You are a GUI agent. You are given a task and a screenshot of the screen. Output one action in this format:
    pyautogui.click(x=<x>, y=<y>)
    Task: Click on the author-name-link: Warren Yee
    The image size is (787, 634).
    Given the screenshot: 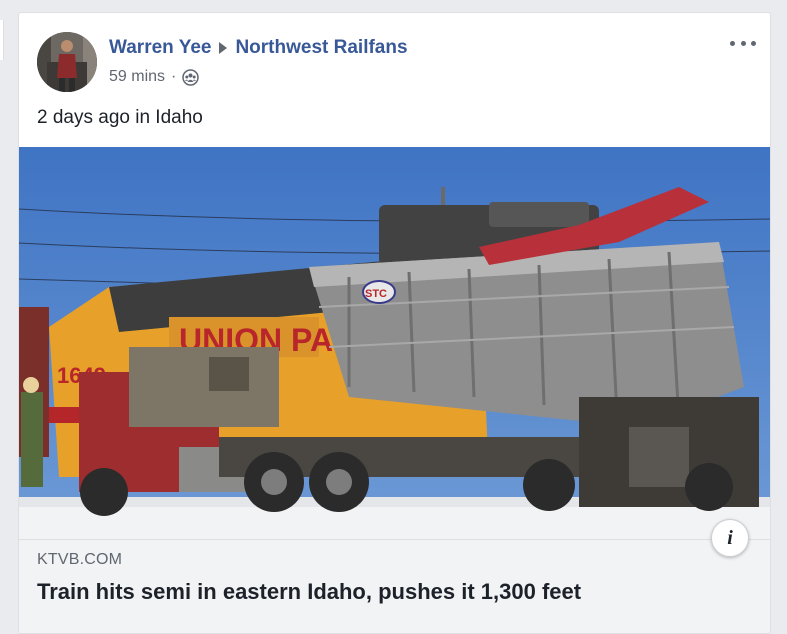 What is the action you would take?
    pyautogui.click(x=160, y=48)
    